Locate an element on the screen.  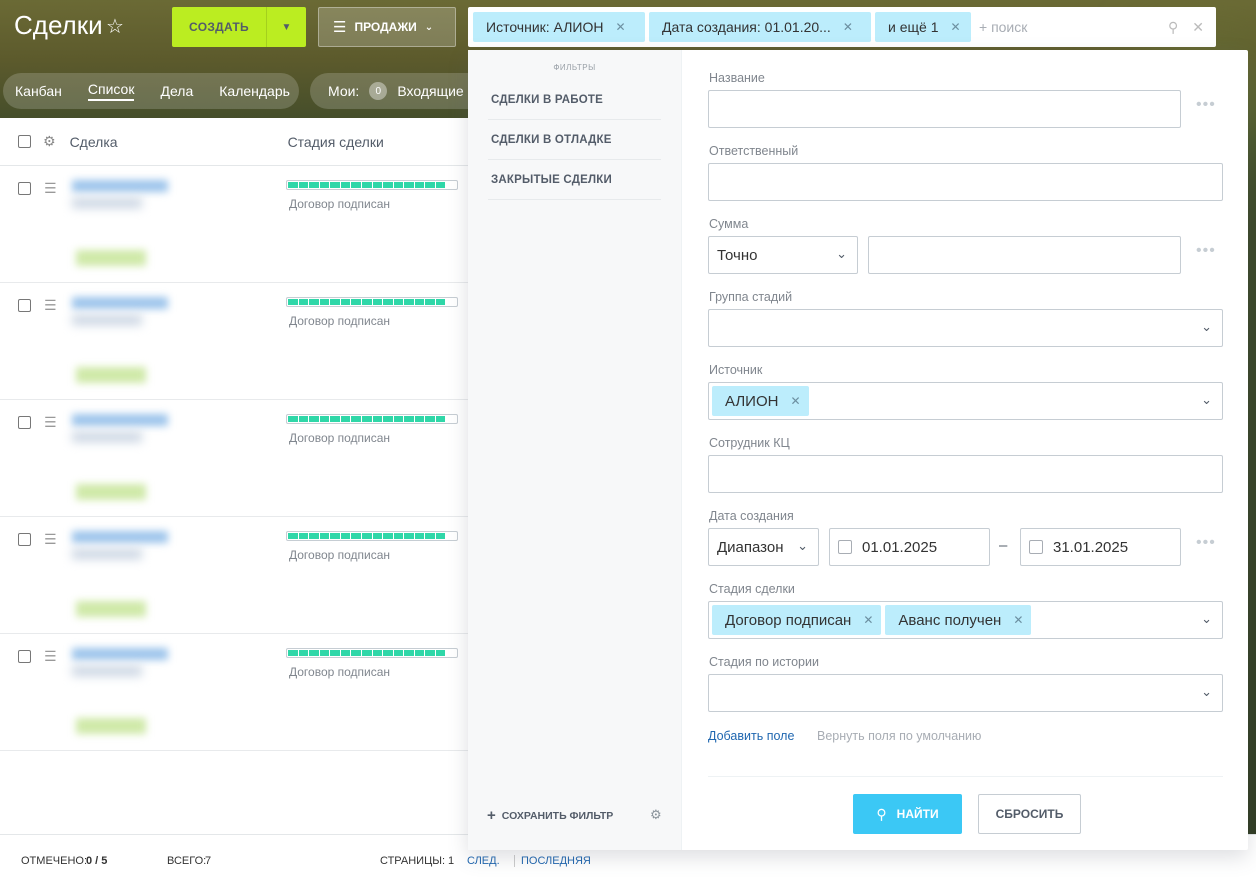
date-mode-select: Диапазон ⌄ is located at coordinates (763, 547).